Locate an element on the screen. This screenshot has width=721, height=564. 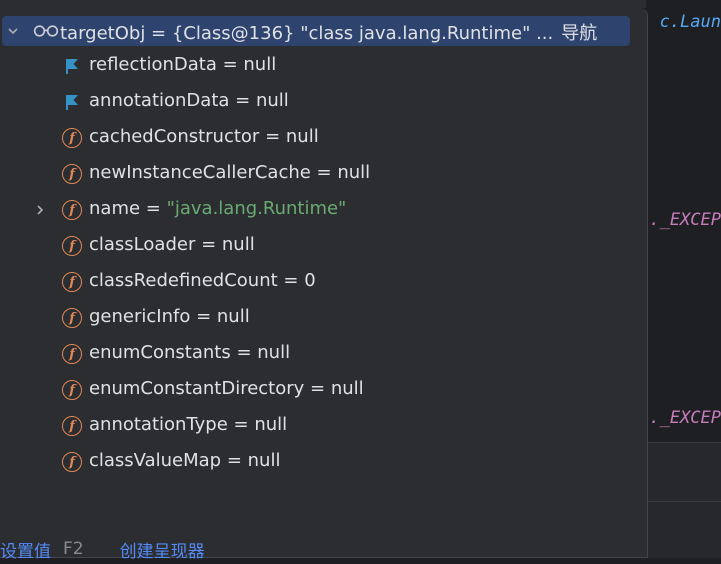
field-name: classRedefinedCount is located at coordinates (183, 280).